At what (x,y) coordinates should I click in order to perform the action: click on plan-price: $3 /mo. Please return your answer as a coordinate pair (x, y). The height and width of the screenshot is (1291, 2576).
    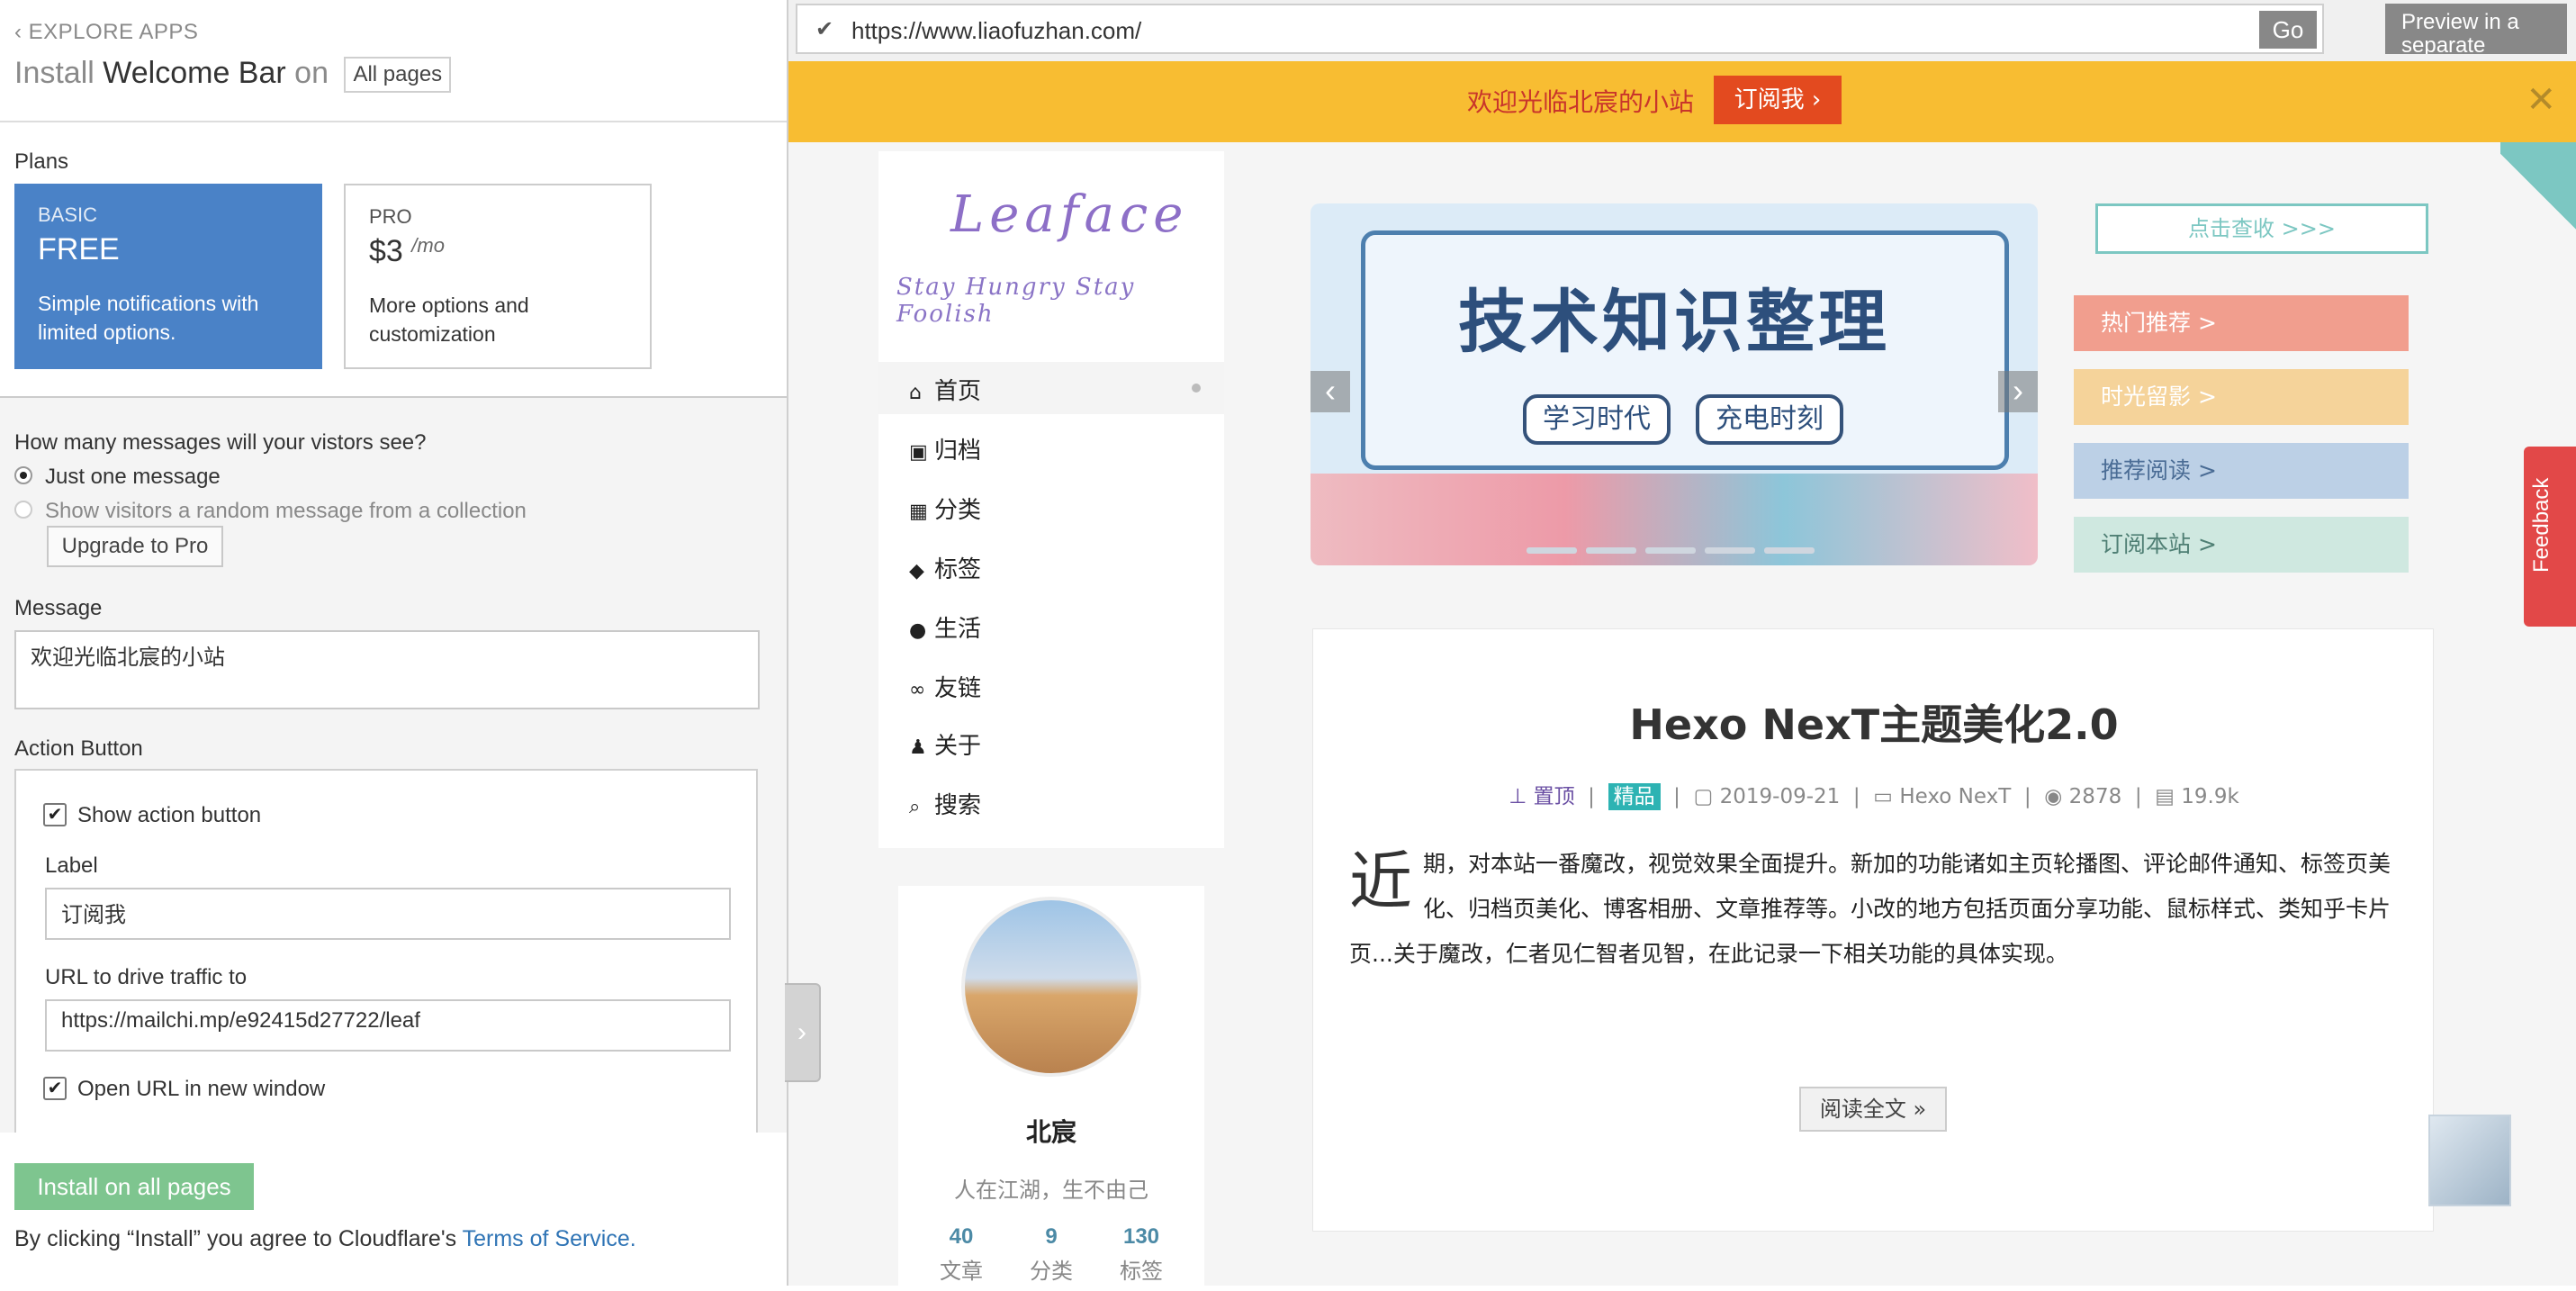
    Looking at the image, I should click on (498, 251).